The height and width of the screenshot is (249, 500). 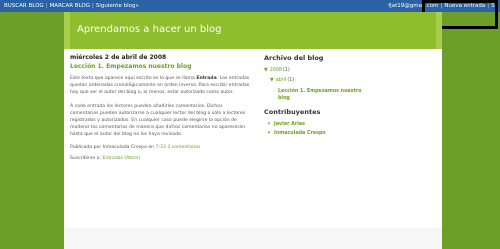 I want to click on archive-heading: Archivo del blog, so click(x=294, y=58).